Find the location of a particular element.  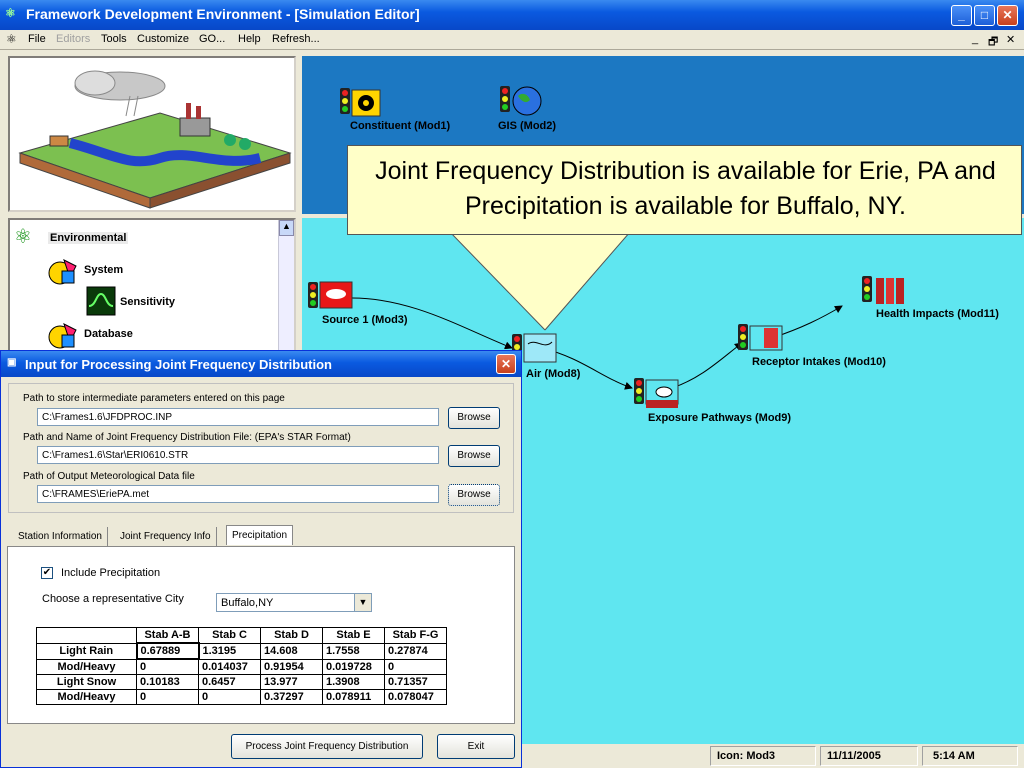

app-icon: ⚛ is located at coordinates (10, 13).